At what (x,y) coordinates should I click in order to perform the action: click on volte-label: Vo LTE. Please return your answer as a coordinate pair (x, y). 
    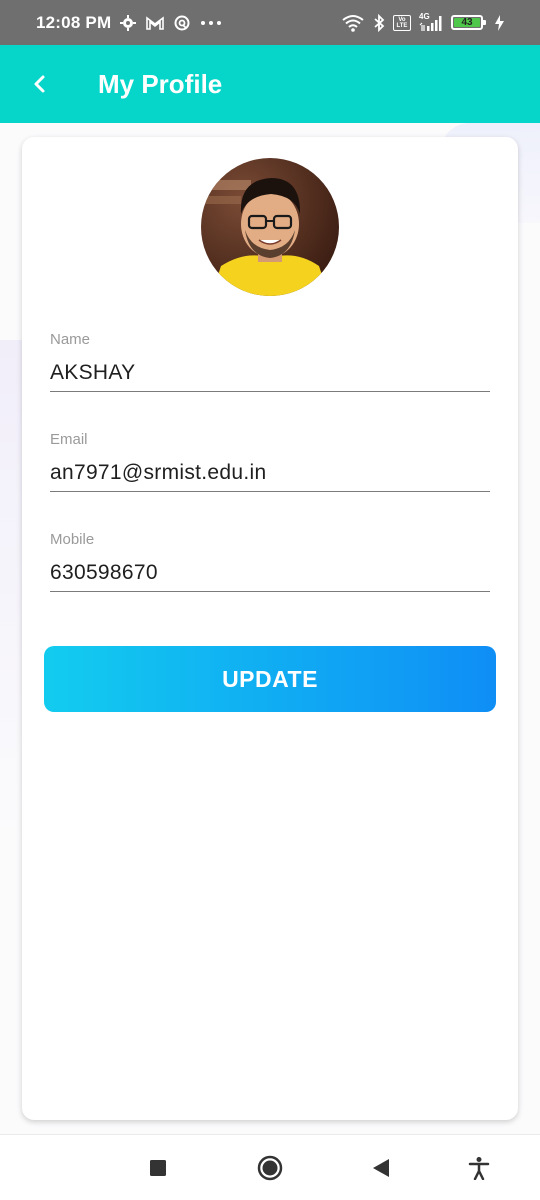
    Looking at the image, I should click on (402, 22).